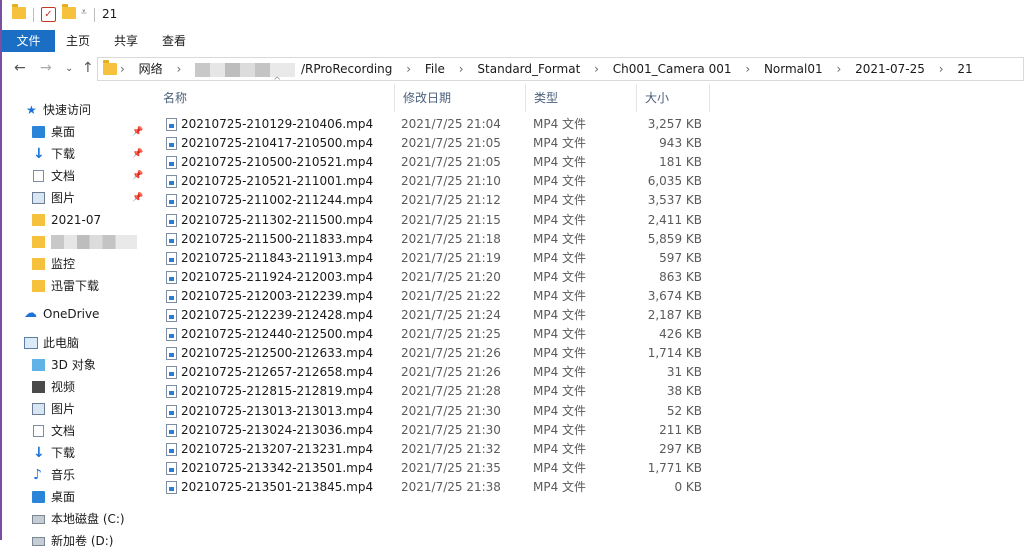  Describe the element at coordinates (277, 353) in the screenshot. I see `file-name: 20210725-212500-212633.mp4` at that location.